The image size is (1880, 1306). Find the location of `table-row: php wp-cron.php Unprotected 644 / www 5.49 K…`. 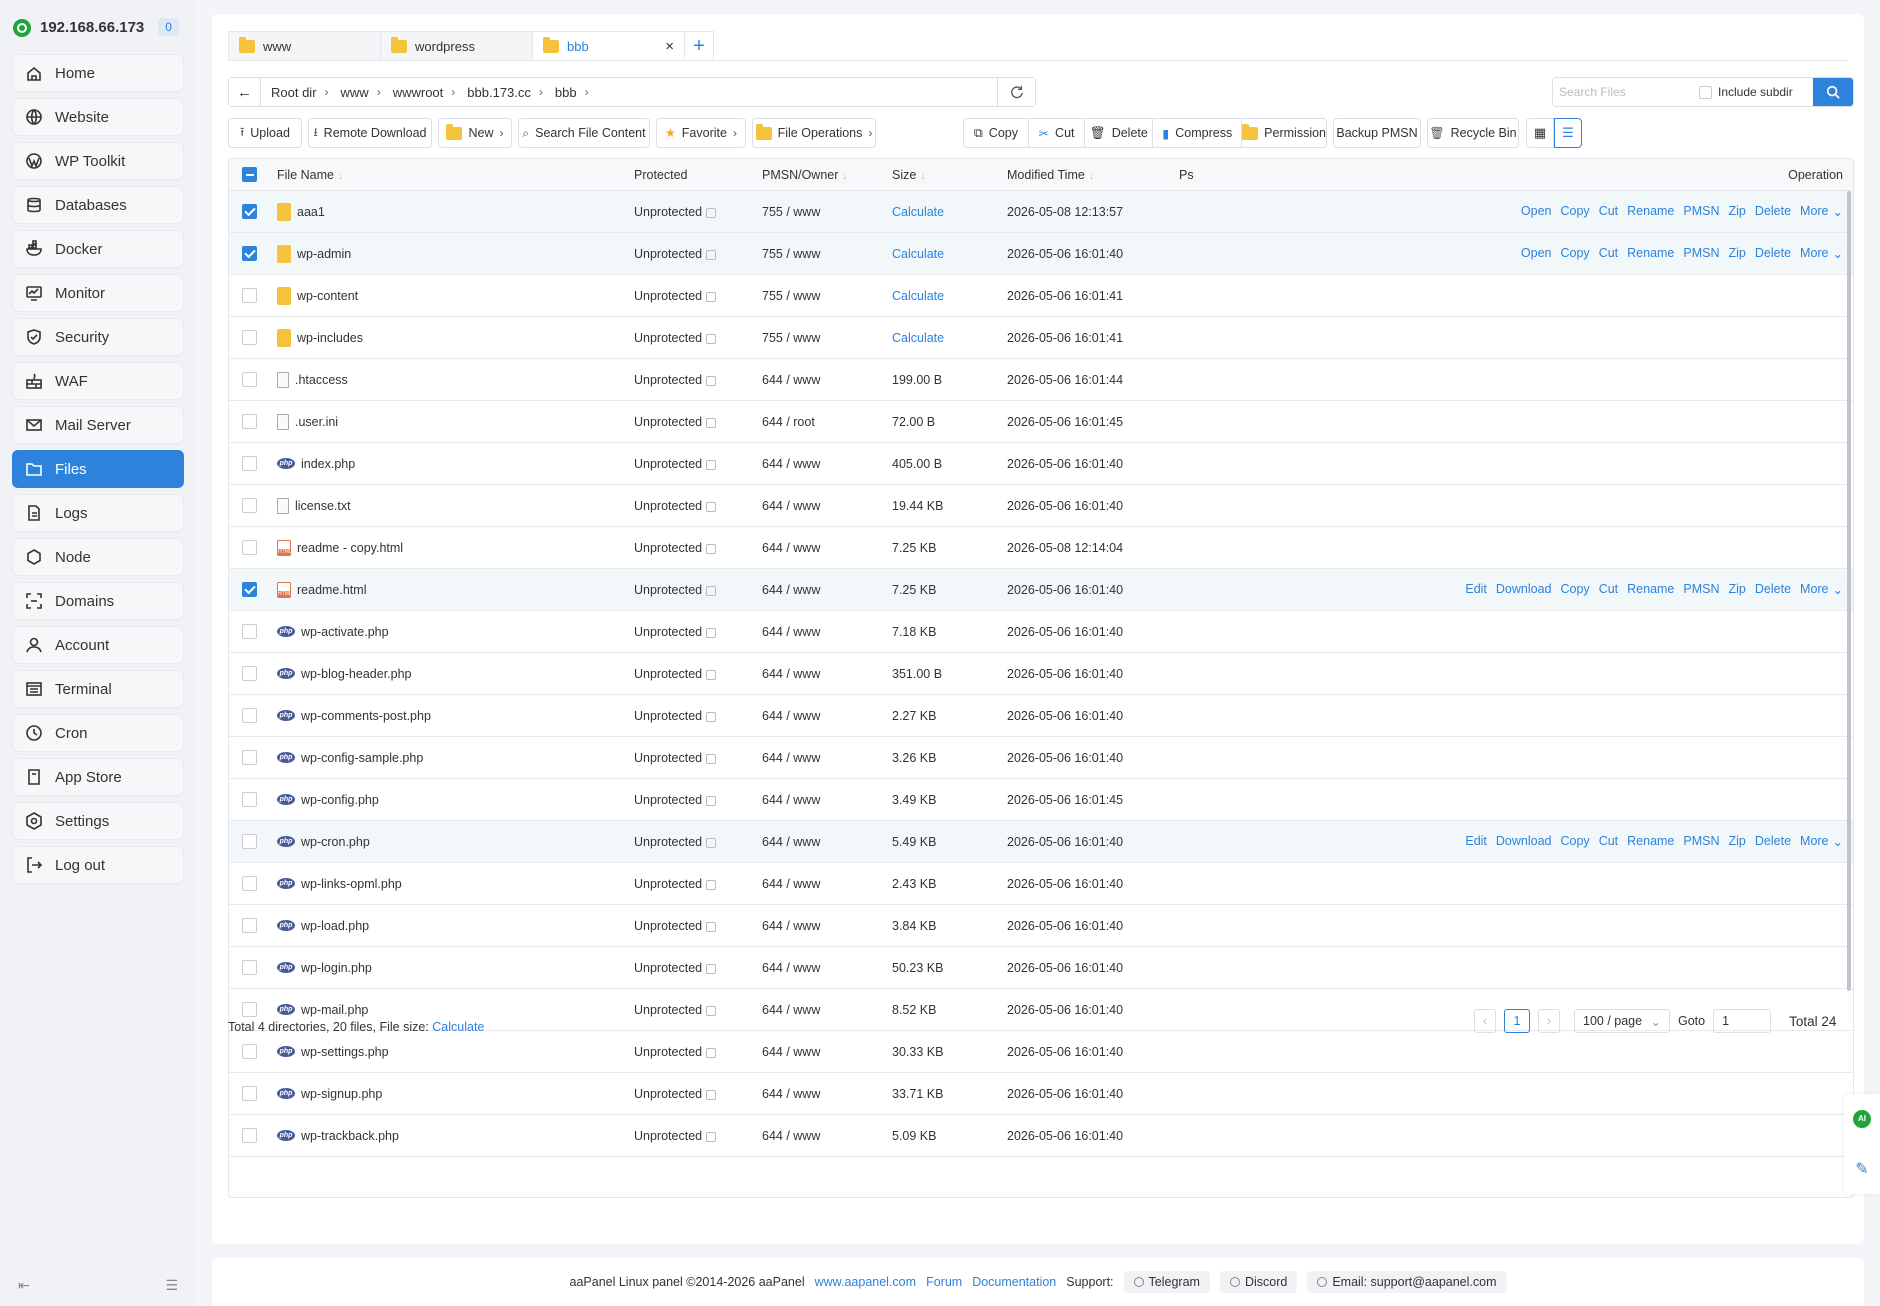

table-row: php wp-cron.php Unprotected 644 / www 5.49 K… is located at coordinates (1041, 842).